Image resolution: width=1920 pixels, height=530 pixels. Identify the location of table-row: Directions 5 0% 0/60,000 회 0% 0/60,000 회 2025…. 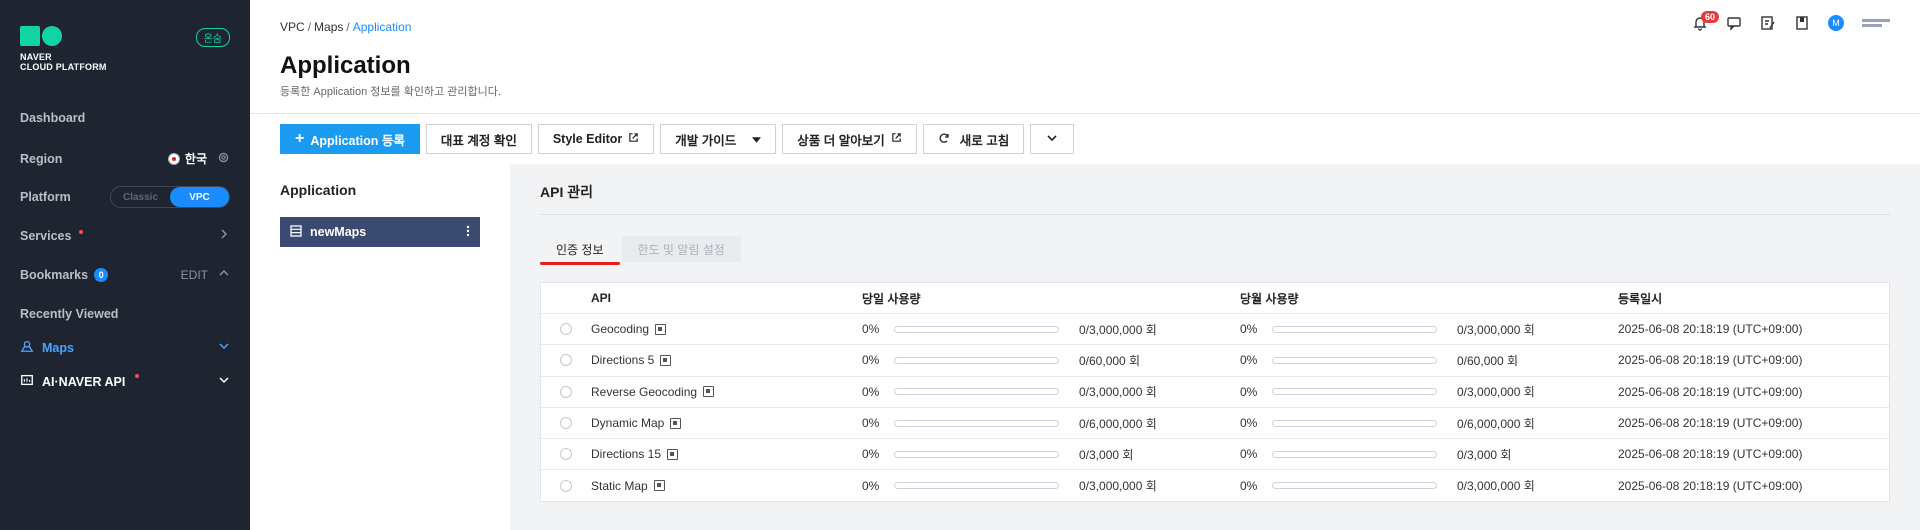
(1215, 359).